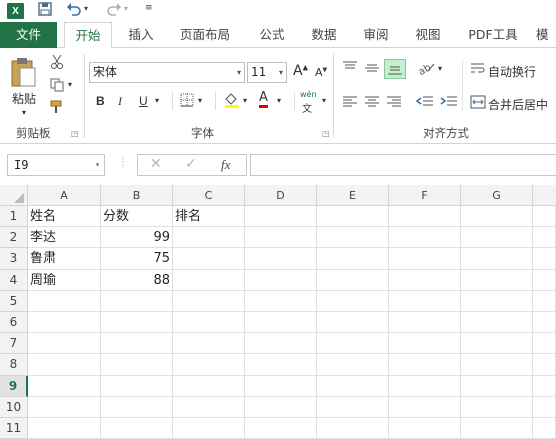 The width and height of the screenshot is (556, 439). I want to click on font-size-dropdown-icon: ▾, so click(281, 72).